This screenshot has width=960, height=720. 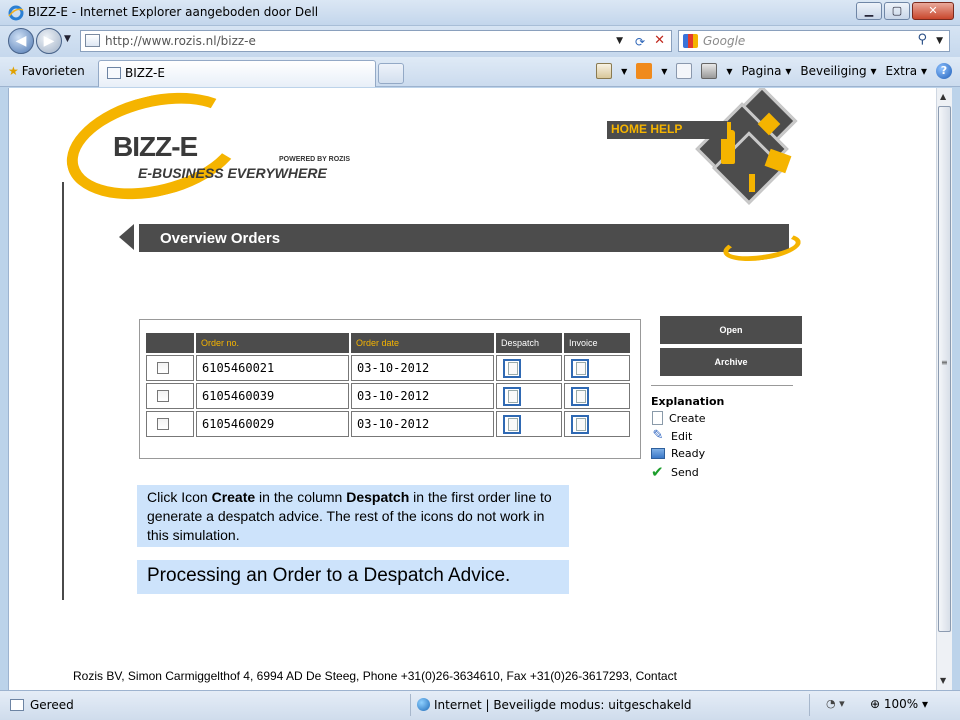 What do you see at coordinates (933, 11) in the screenshot?
I see `close-button: ✕` at bounding box center [933, 11].